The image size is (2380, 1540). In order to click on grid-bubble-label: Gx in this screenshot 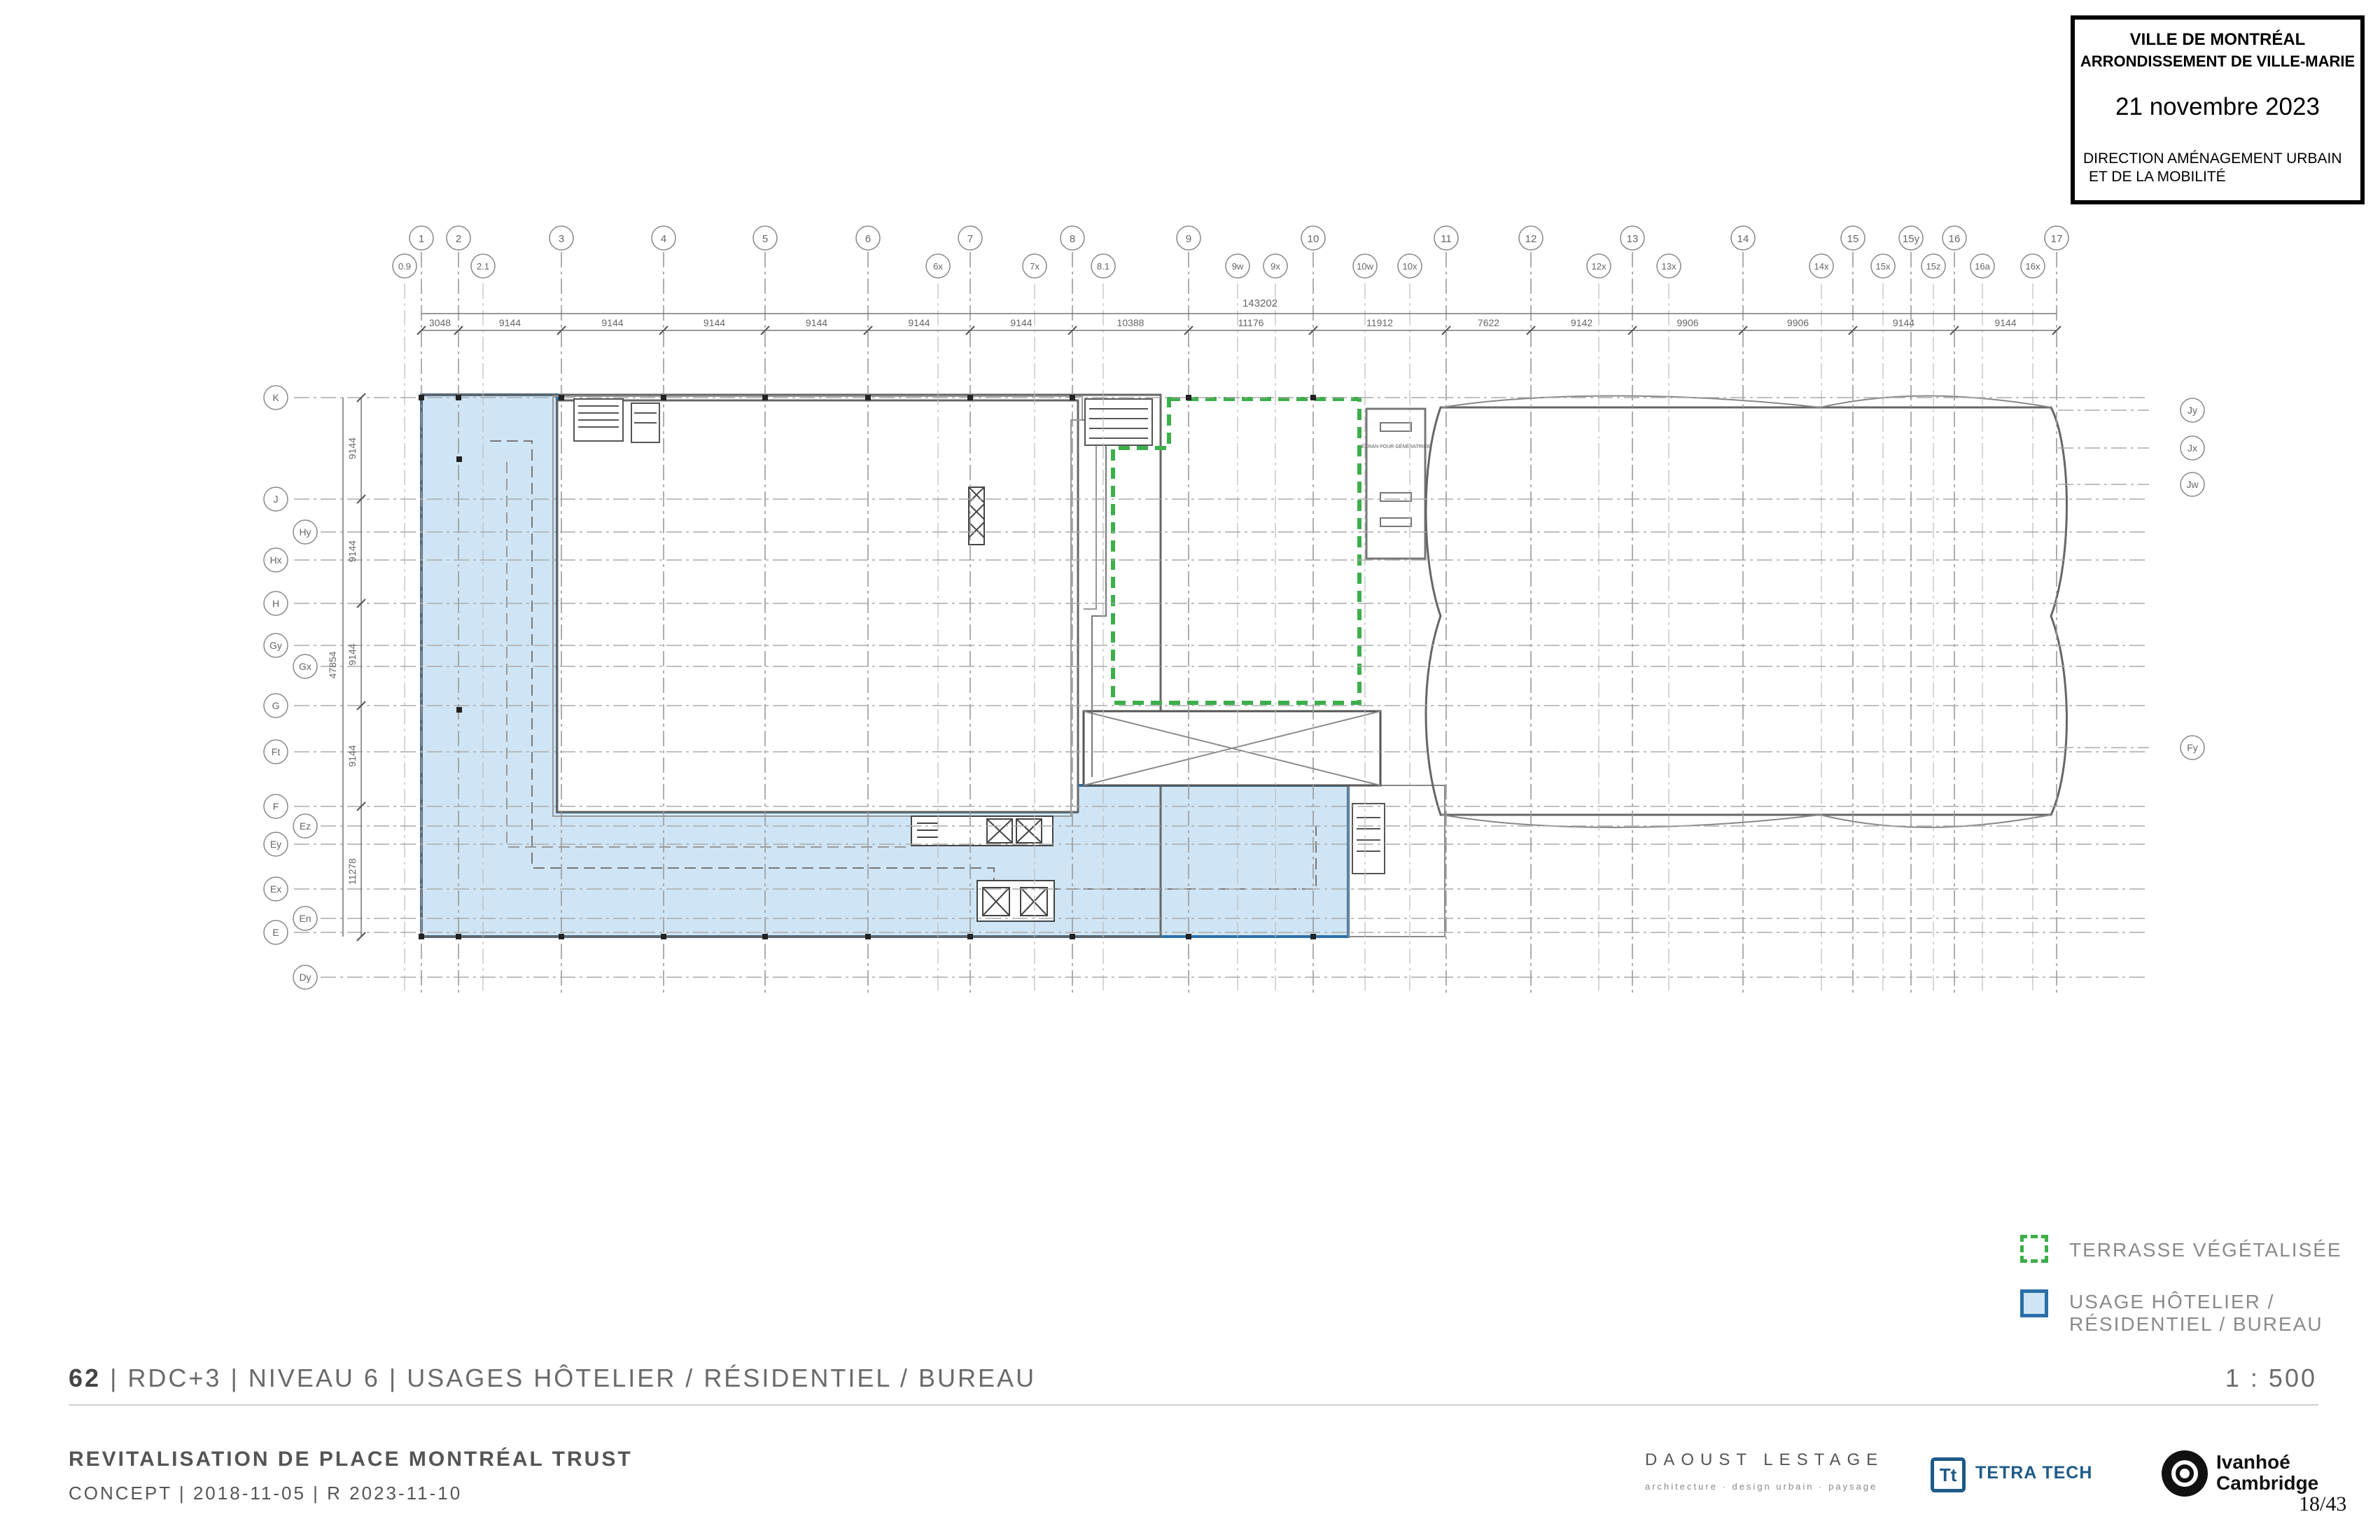, I will do `click(305, 666)`.